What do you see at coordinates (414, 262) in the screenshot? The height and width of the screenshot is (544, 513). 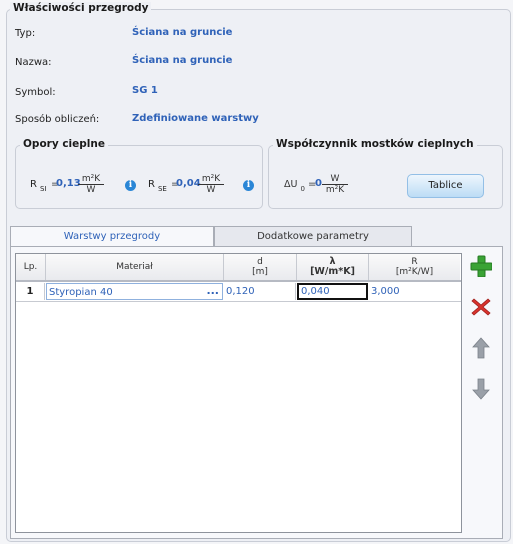 I see `col-header-r-label: R` at bounding box center [414, 262].